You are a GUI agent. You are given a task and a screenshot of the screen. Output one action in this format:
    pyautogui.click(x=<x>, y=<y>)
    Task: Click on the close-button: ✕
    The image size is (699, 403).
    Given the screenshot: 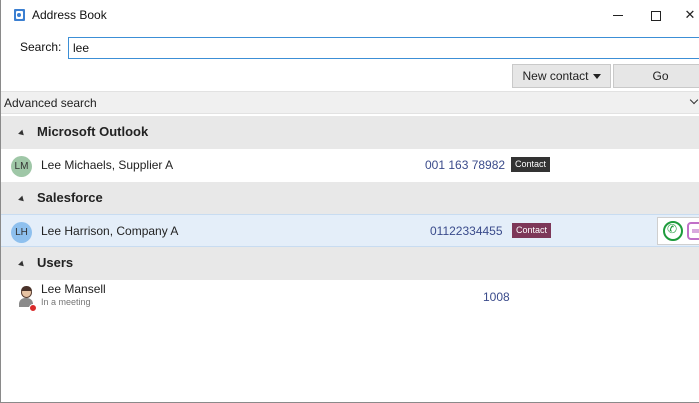 What is the action you would take?
    pyautogui.click(x=687, y=15)
    